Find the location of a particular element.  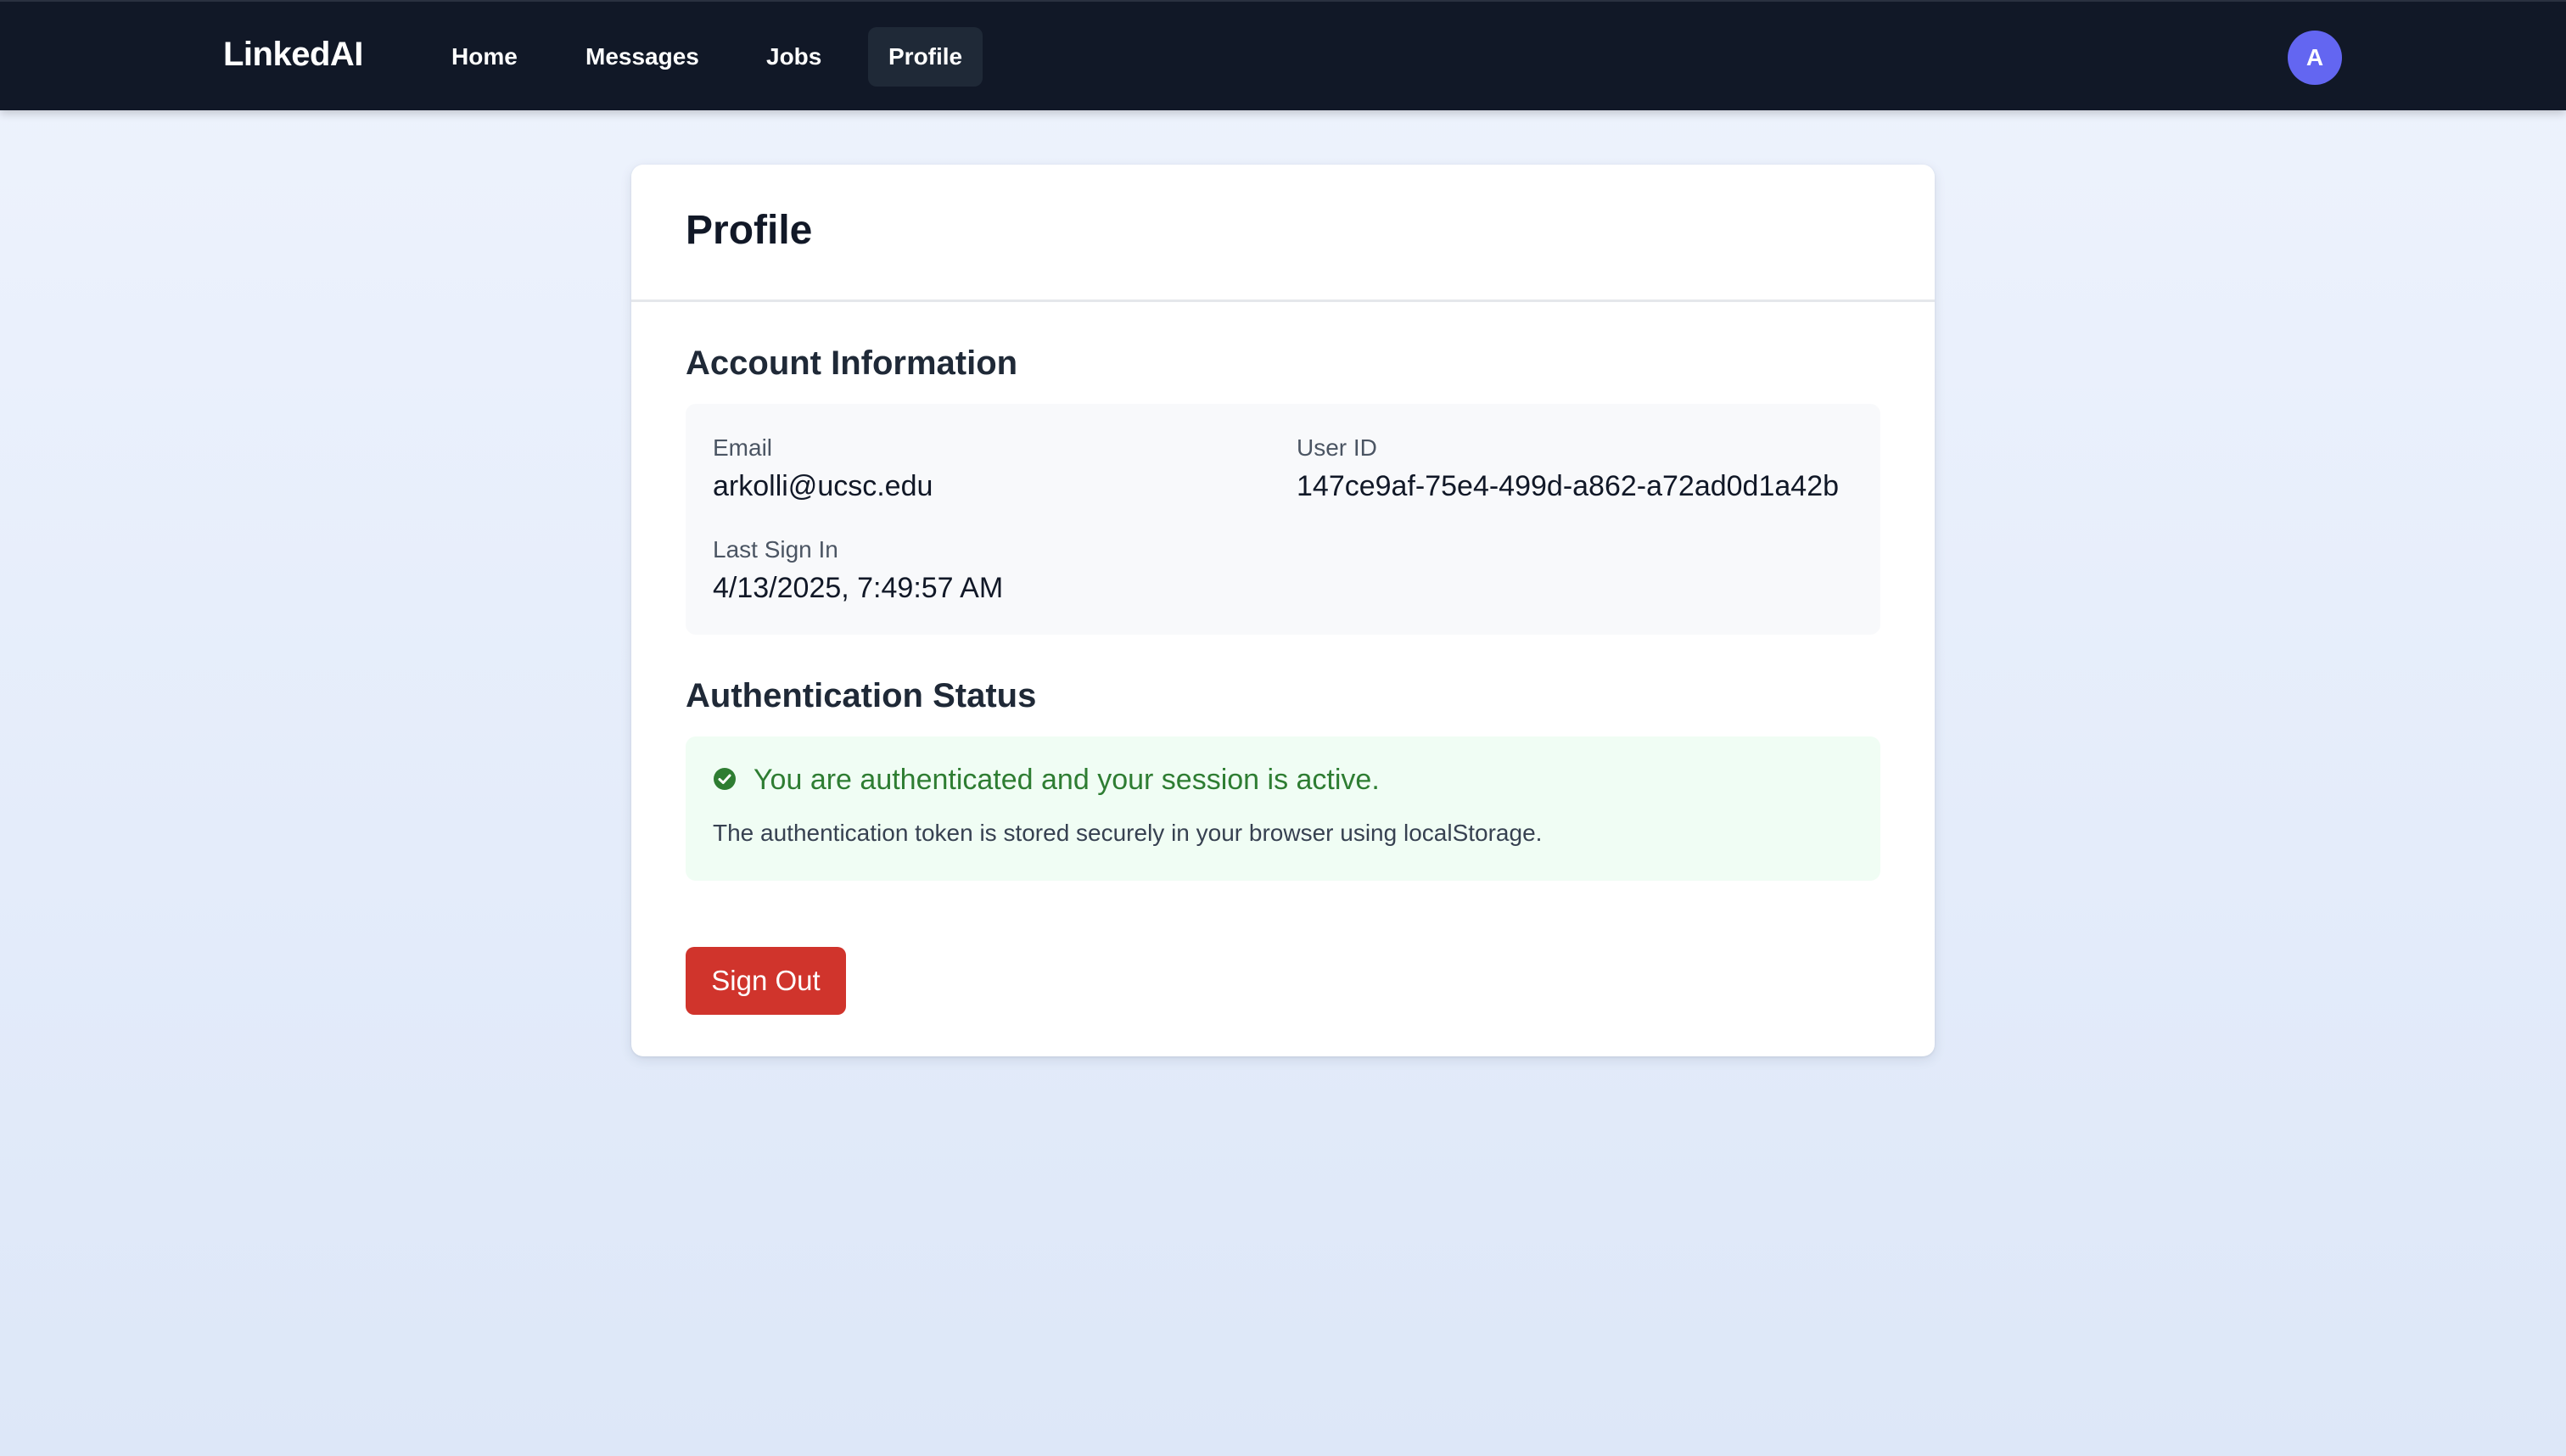

account-info-heading: Account Information is located at coordinates (852, 363).